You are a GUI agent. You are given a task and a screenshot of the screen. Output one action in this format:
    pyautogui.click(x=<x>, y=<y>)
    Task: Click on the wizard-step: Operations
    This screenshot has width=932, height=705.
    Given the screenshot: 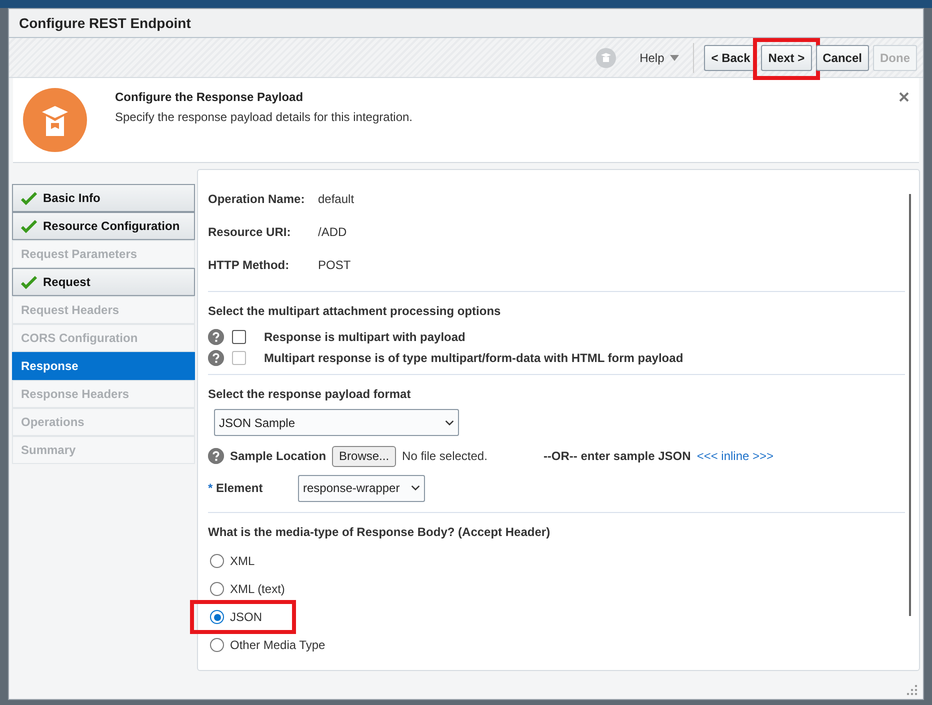 What is the action you would take?
    pyautogui.click(x=103, y=422)
    